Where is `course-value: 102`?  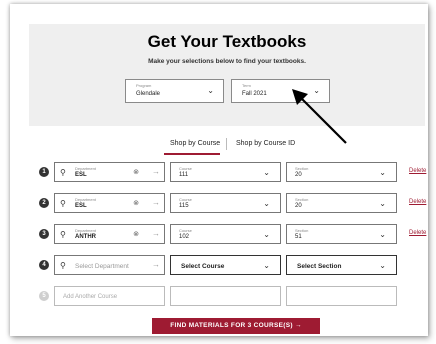
course-value: 102 is located at coordinates (184, 237).